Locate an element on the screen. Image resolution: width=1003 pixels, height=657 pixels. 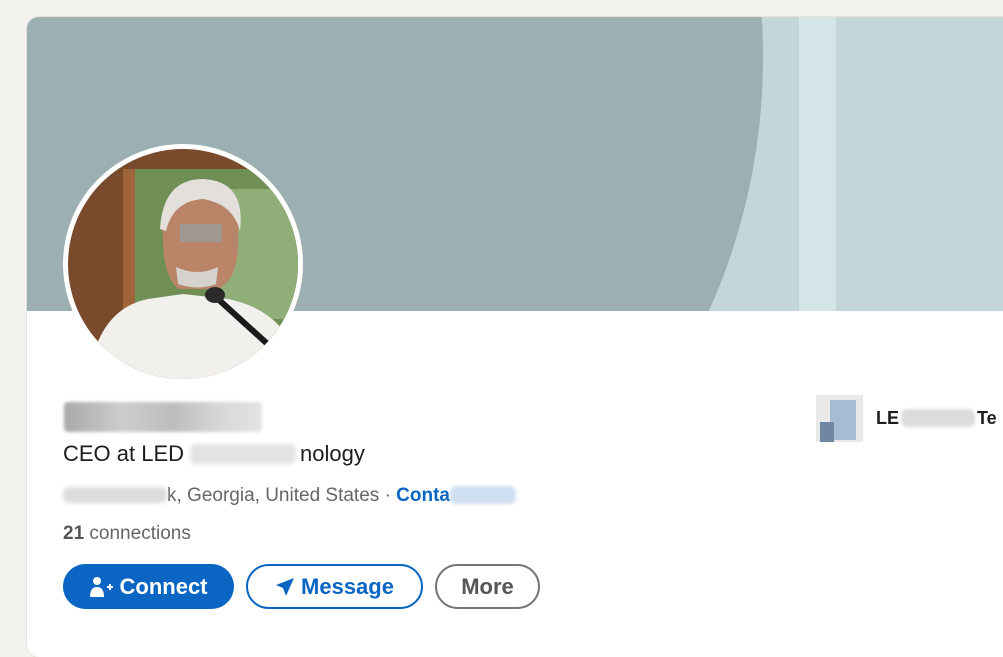
more-button: More is located at coordinates (487, 586).